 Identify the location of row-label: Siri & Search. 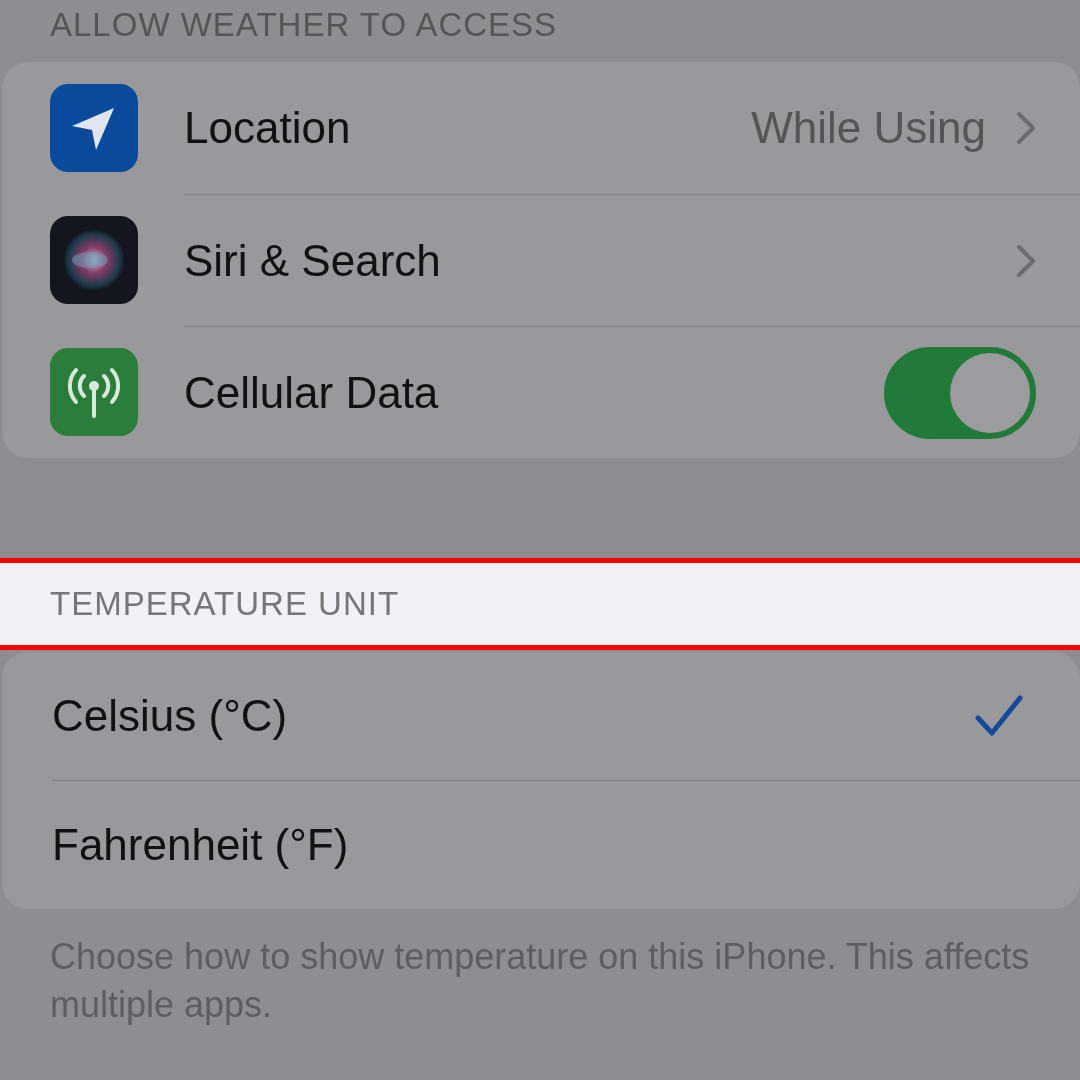
(600, 260).